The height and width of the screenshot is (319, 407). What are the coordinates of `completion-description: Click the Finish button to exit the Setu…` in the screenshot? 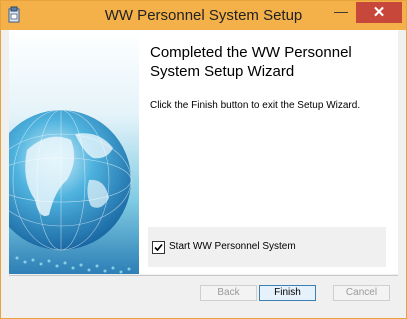 It's located at (255, 105).